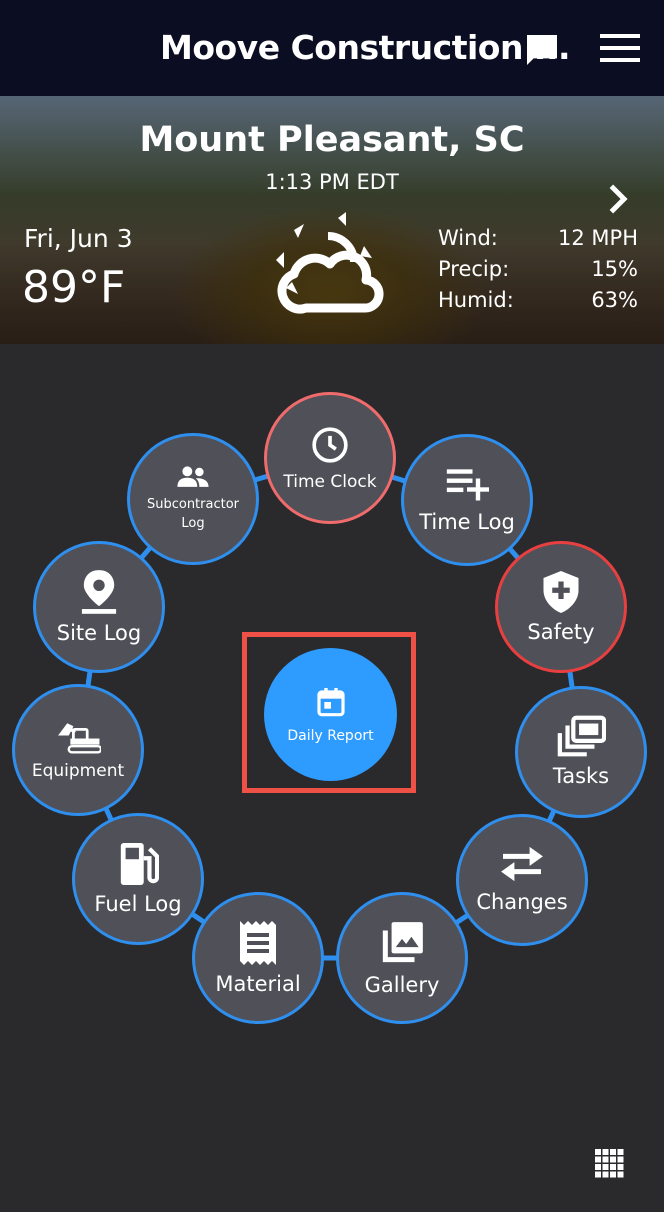  What do you see at coordinates (581, 736) in the screenshot?
I see `library-icon` at bounding box center [581, 736].